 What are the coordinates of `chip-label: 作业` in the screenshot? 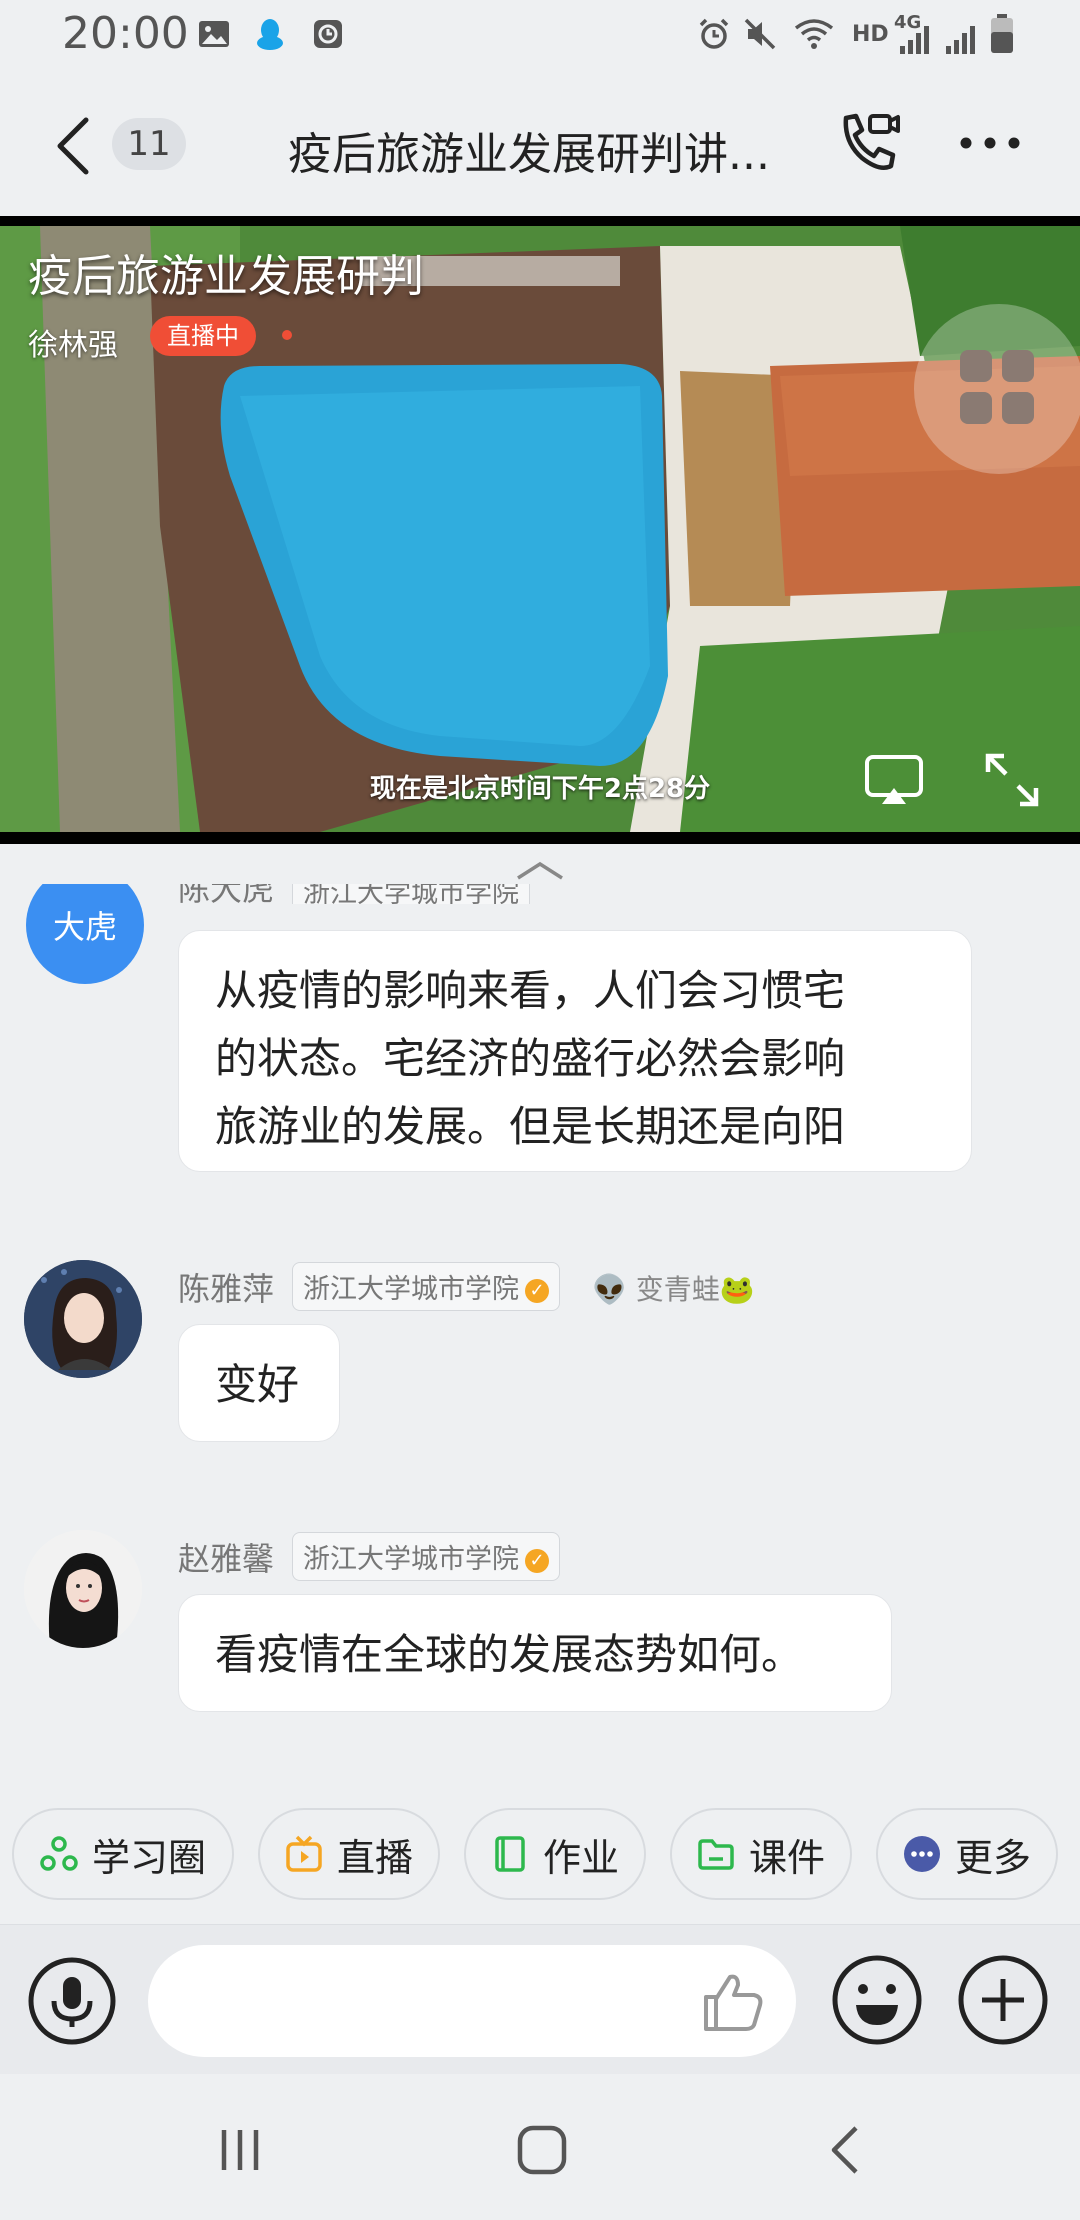 It's located at (580, 1857).